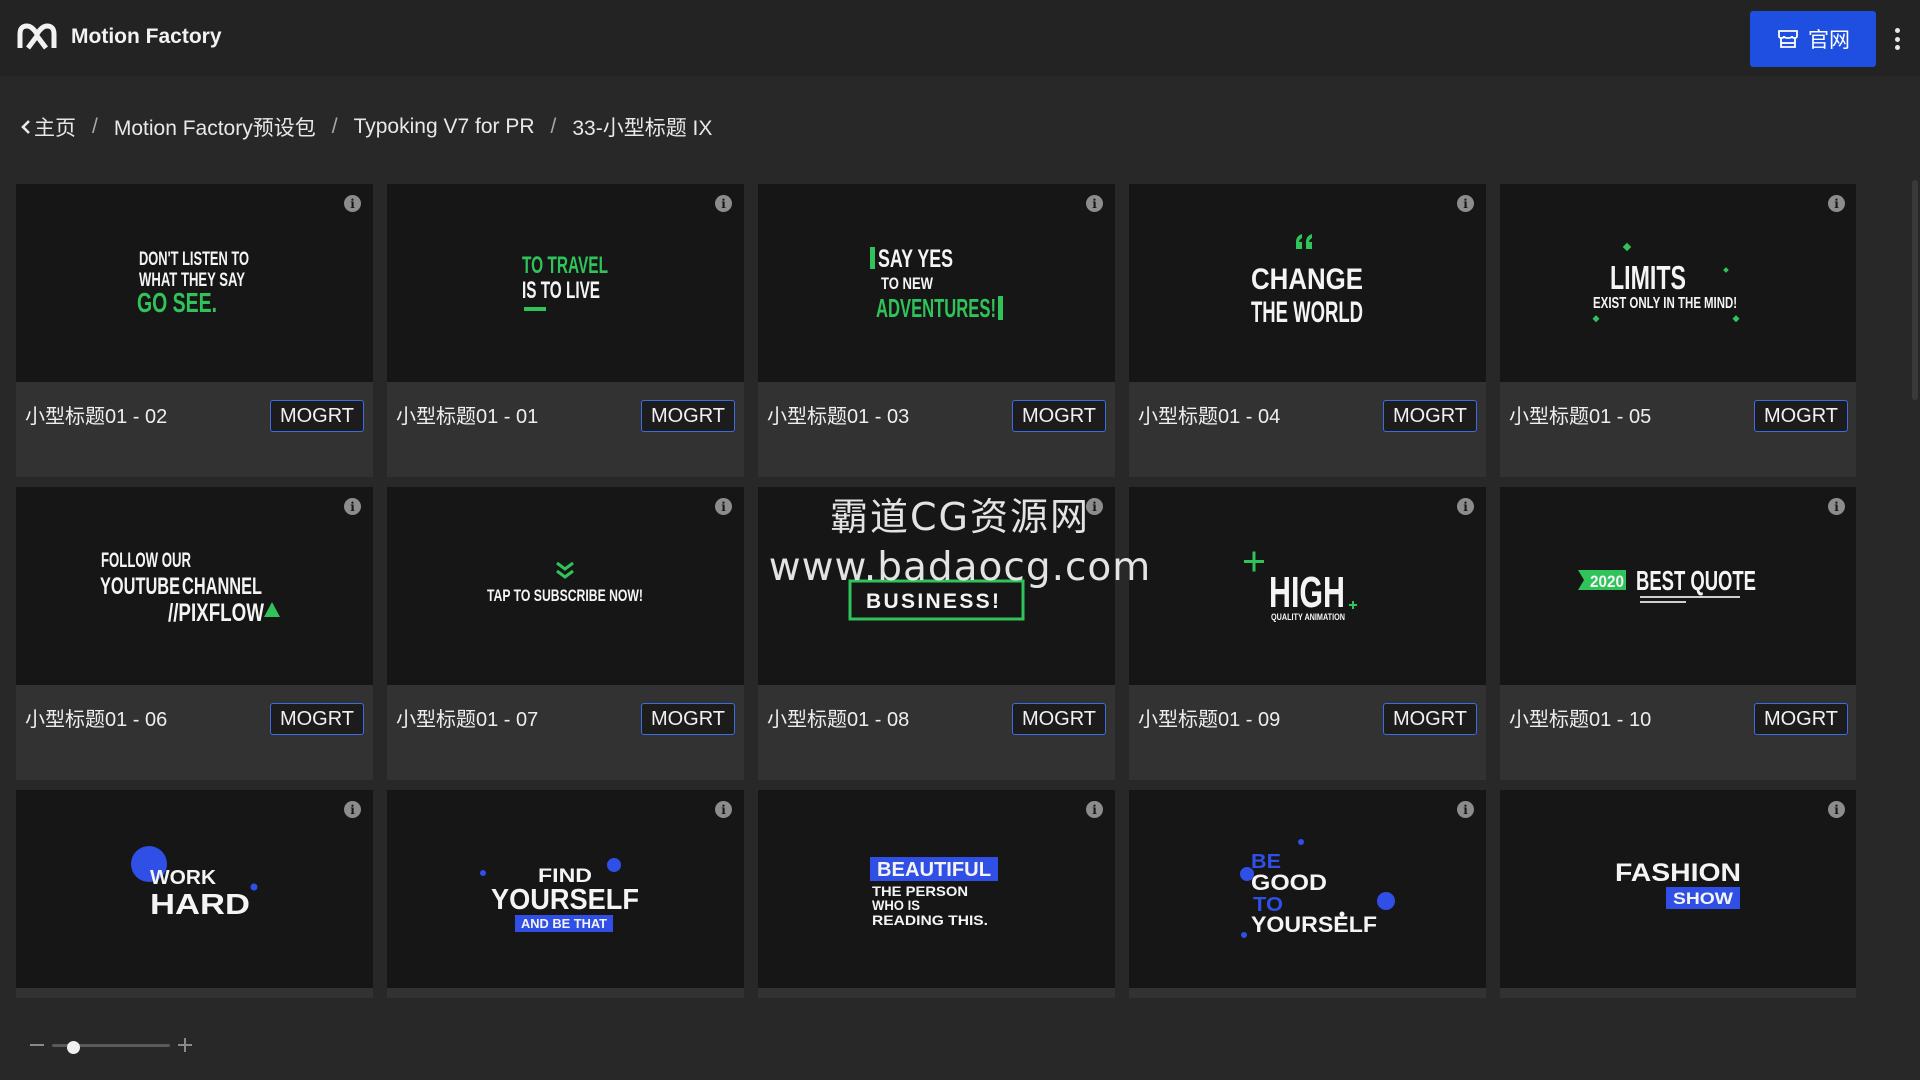 This screenshot has width=1920, height=1080. I want to click on preview-text: QUALITY ANIMATION, so click(1308, 617).